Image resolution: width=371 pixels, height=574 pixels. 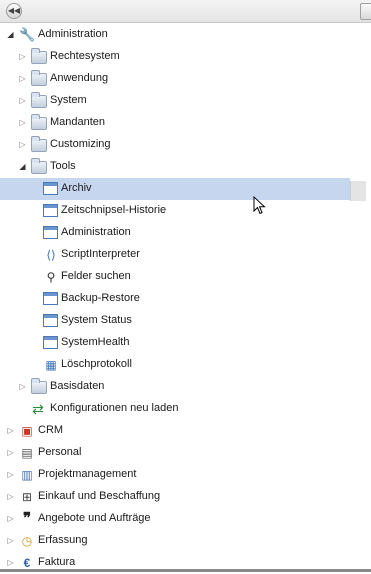 I want to click on tree-node-label: Faktura, so click(x=57, y=562).